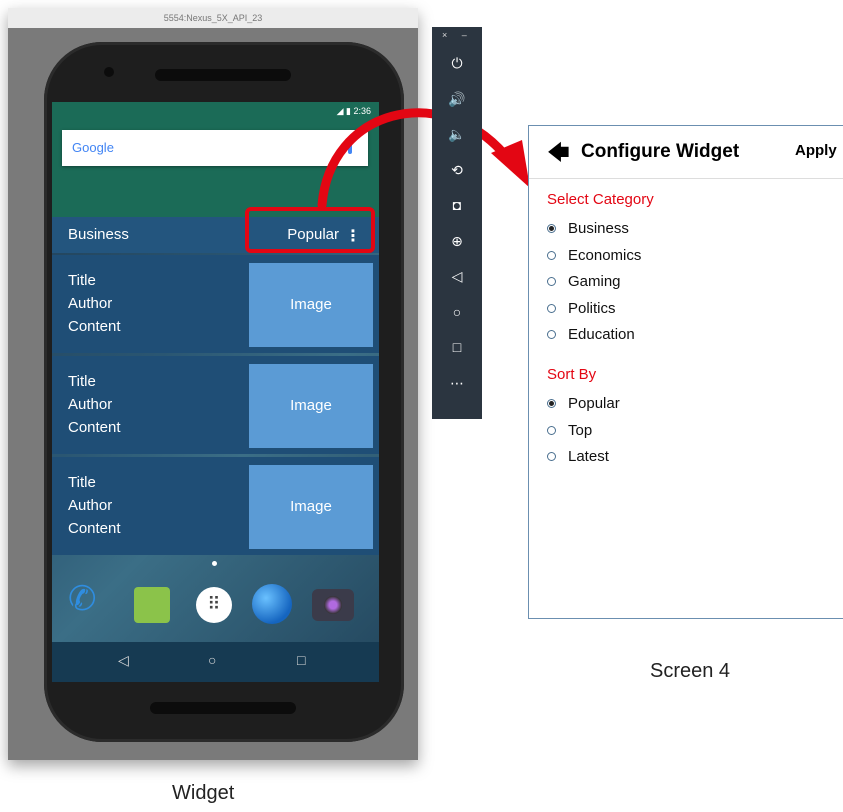  I want to click on sort-option: Popular, so click(583, 403).